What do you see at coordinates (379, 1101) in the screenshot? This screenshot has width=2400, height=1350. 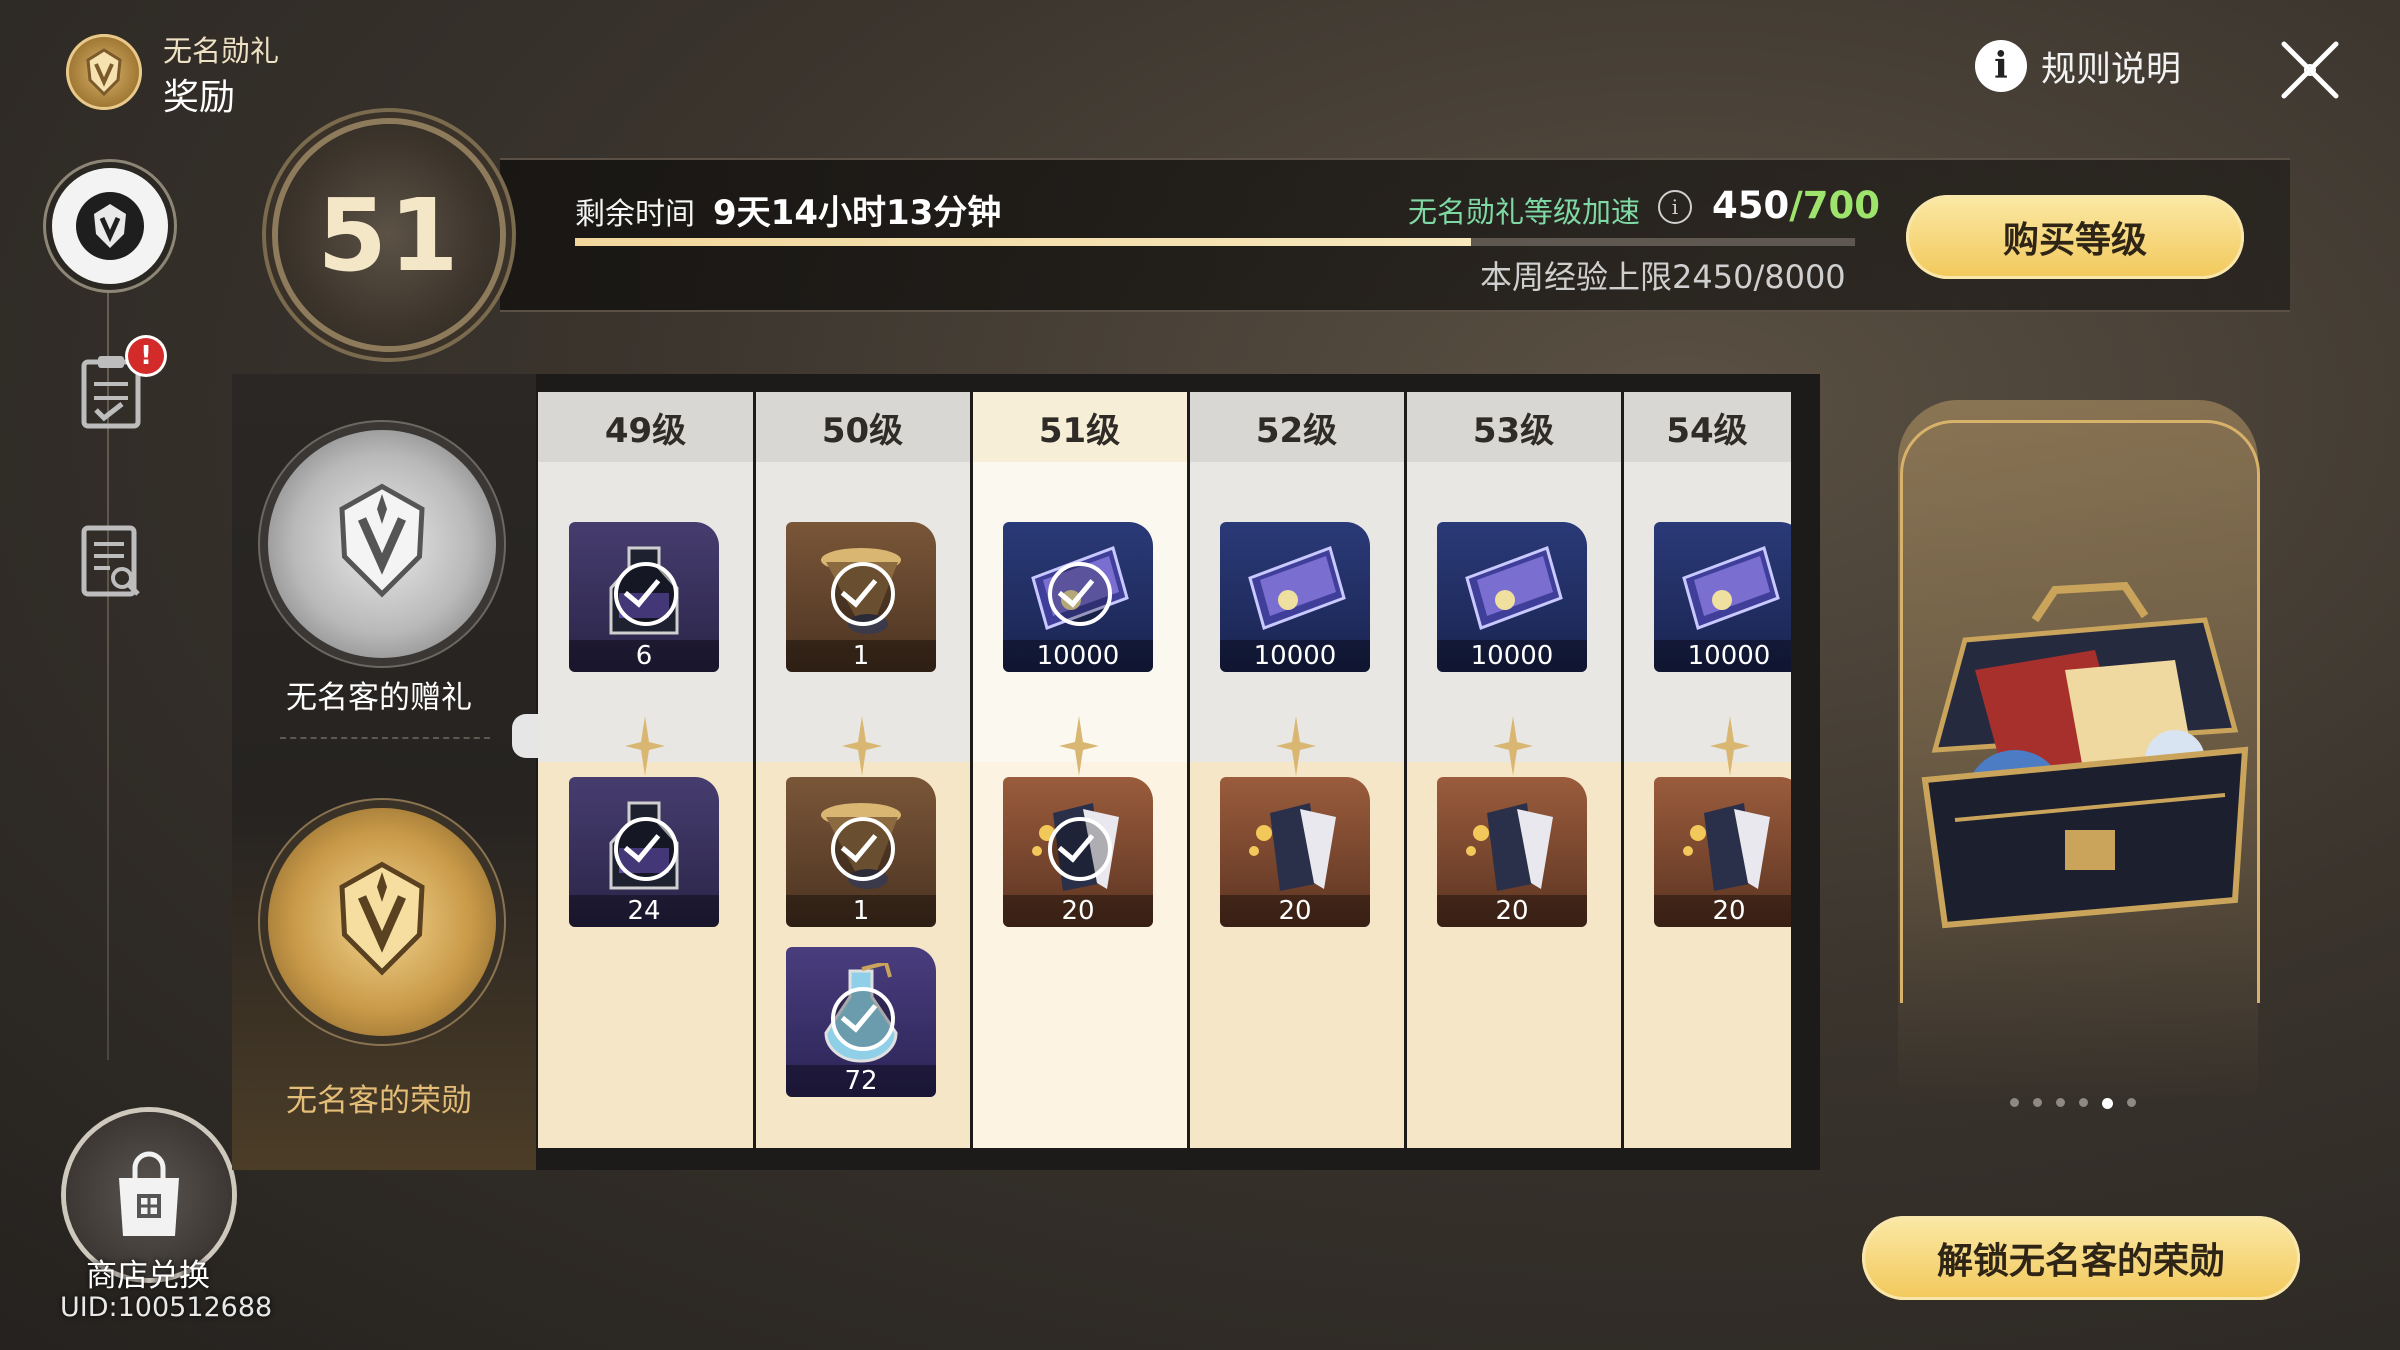 I see `paid-tier-name: 无名客的荣勋` at bounding box center [379, 1101].